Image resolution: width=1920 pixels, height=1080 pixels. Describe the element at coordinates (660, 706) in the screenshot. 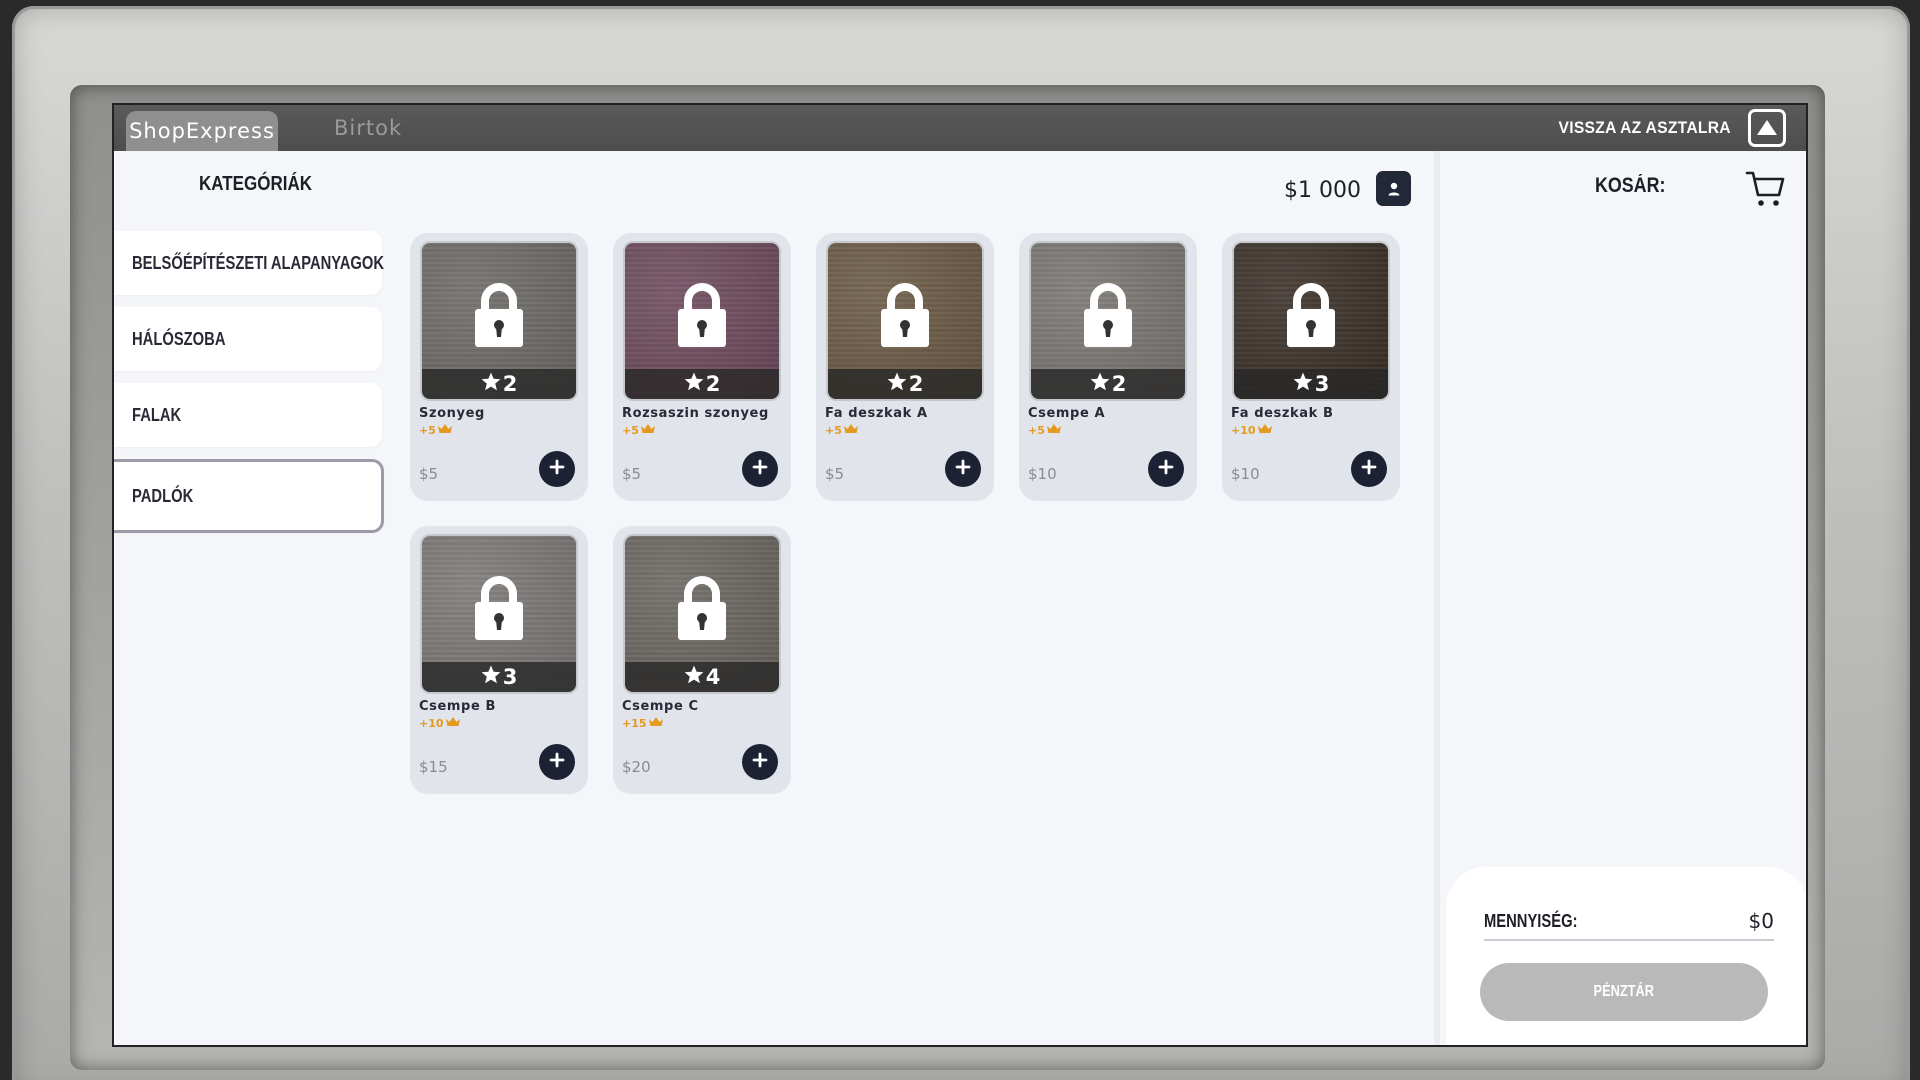

I see `product-name: Csempe C` at that location.